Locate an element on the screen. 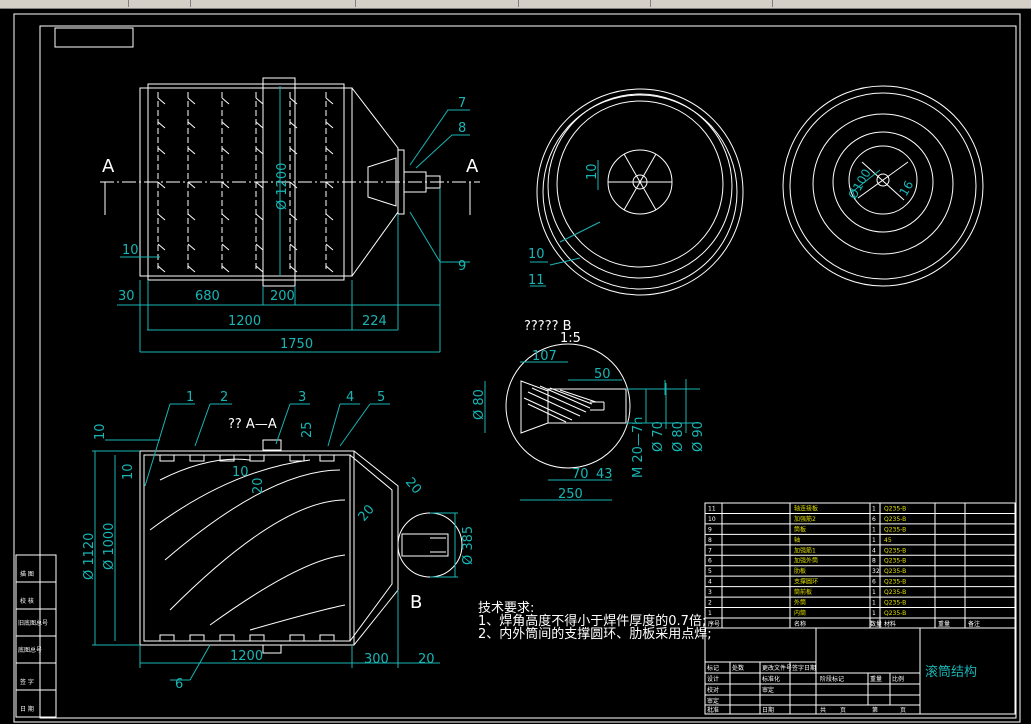  dim-1200: 1200 is located at coordinates (244, 321).